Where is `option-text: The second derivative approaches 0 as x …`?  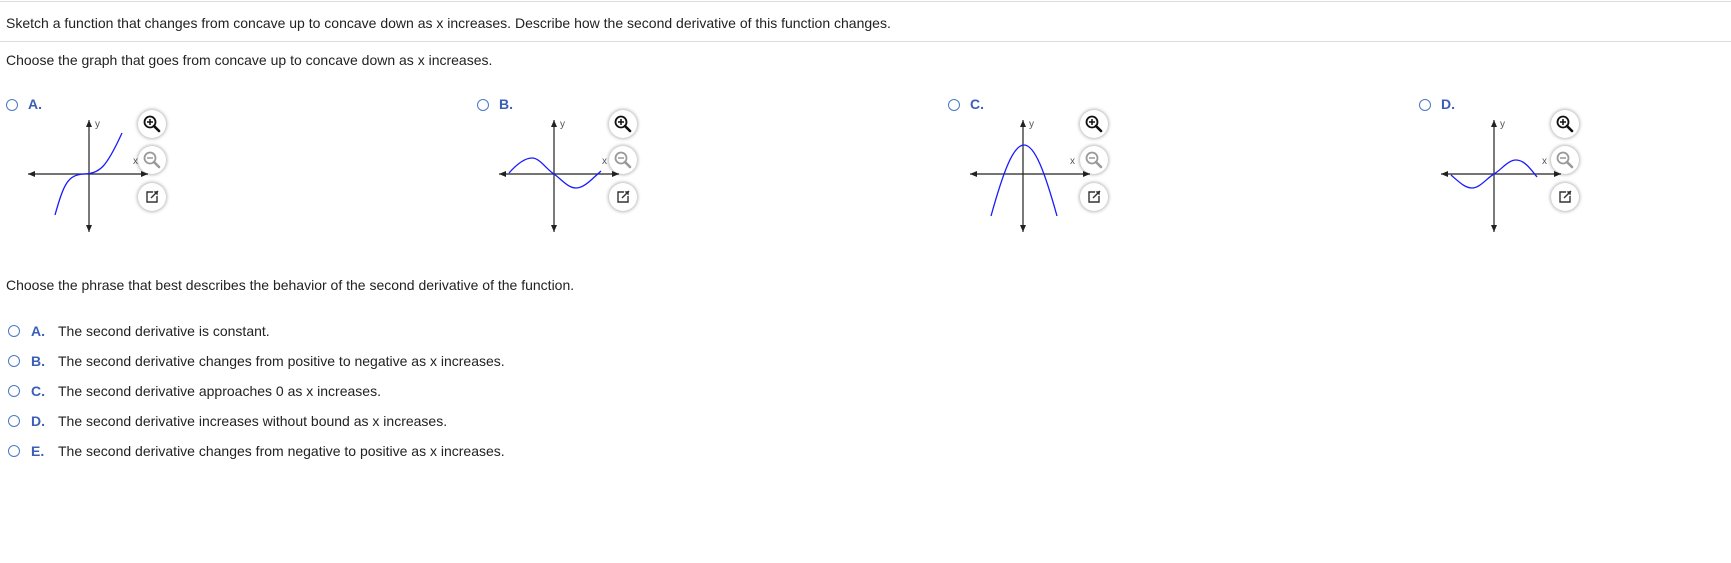
option-text: The second derivative approaches 0 as x … is located at coordinates (219, 391).